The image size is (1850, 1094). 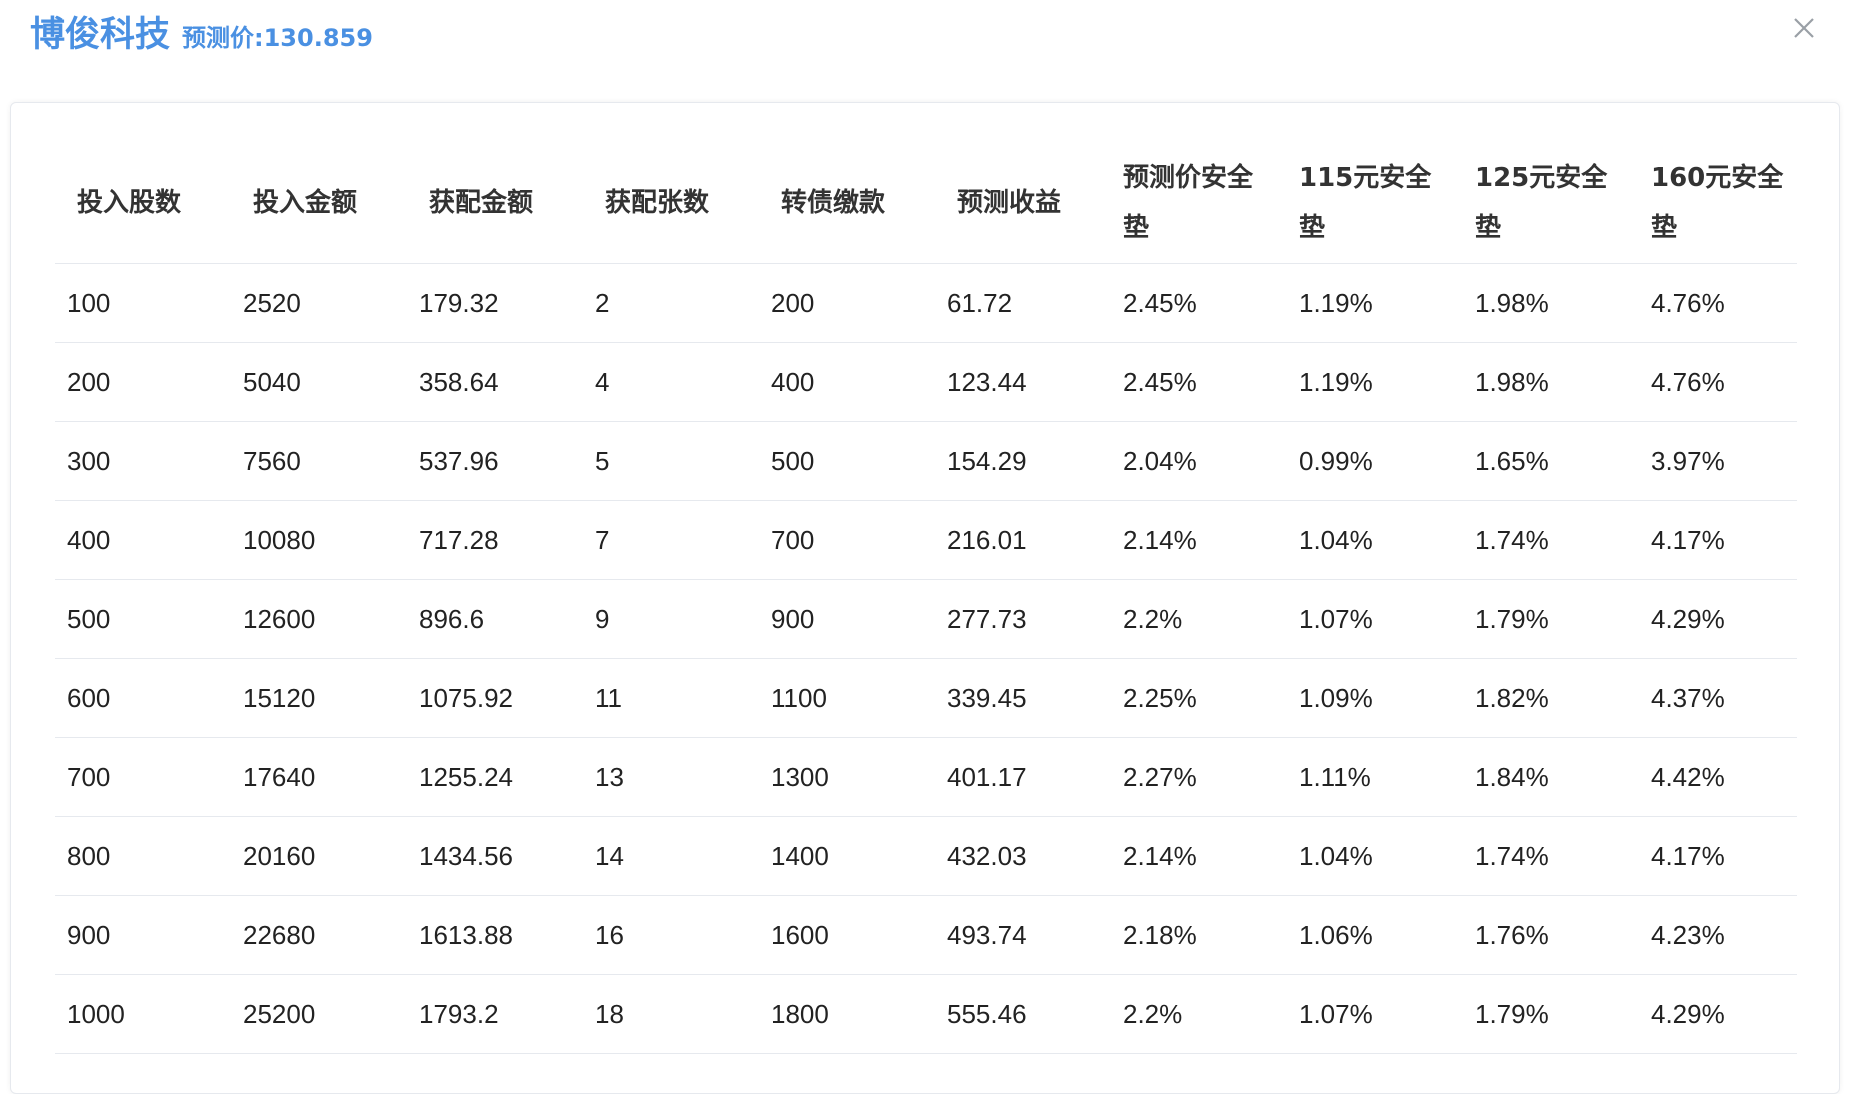 What do you see at coordinates (671, 777) in the screenshot?
I see `table-cell: 13` at bounding box center [671, 777].